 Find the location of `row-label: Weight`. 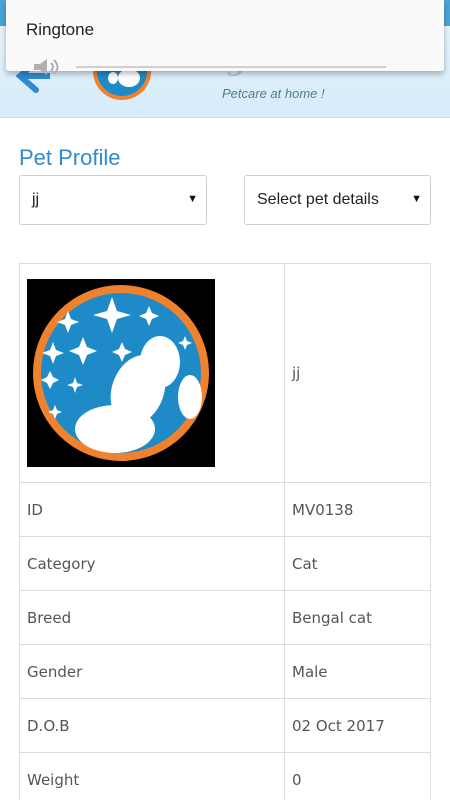

row-label: Weight is located at coordinates (152, 776).